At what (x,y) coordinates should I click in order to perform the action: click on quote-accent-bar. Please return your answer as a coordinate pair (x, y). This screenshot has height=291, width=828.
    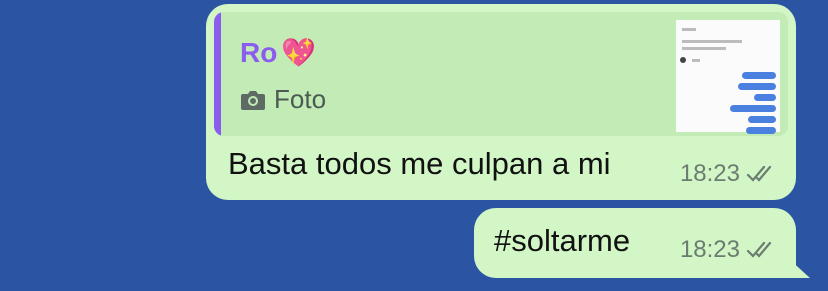
    Looking at the image, I should click on (217, 74).